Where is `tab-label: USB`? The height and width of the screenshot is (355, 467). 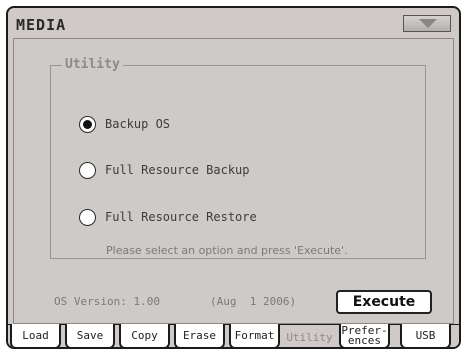
tab-label: USB is located at coordinates (425, 335).